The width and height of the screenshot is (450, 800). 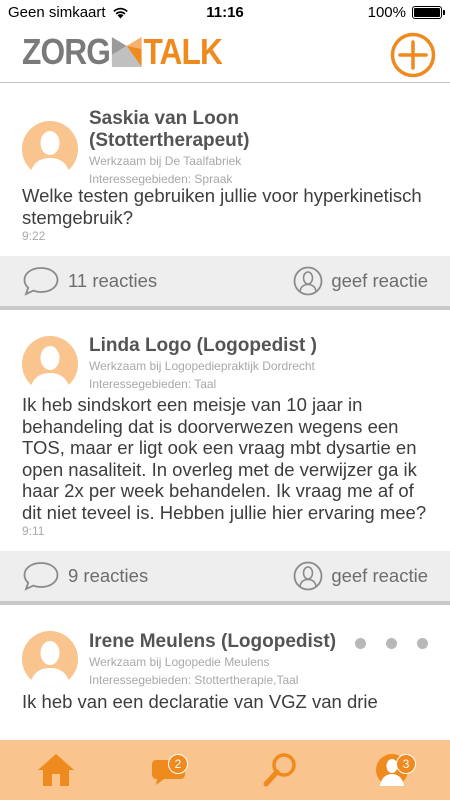 I want to click on tab-messages: 2, so click(x=168, y=770).